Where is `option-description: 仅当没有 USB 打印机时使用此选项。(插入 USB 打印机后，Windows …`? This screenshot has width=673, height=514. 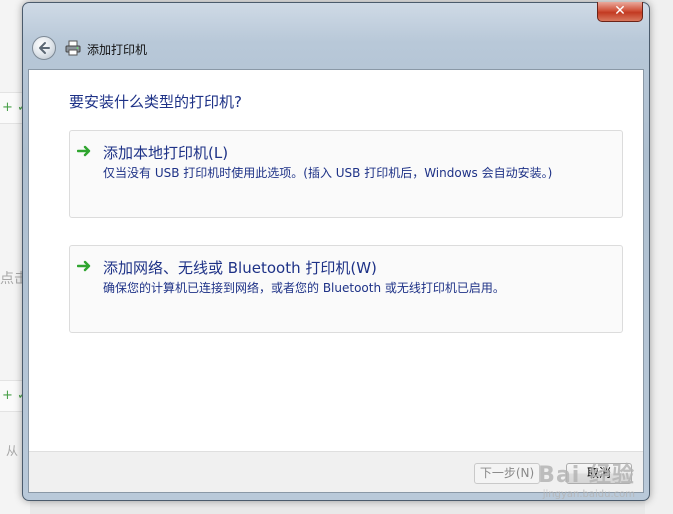 option-description: 仅当没有 USB 打印机时使用此选项。(插入 USB 打印机后，Windows … is located at coordinates (328, 173).